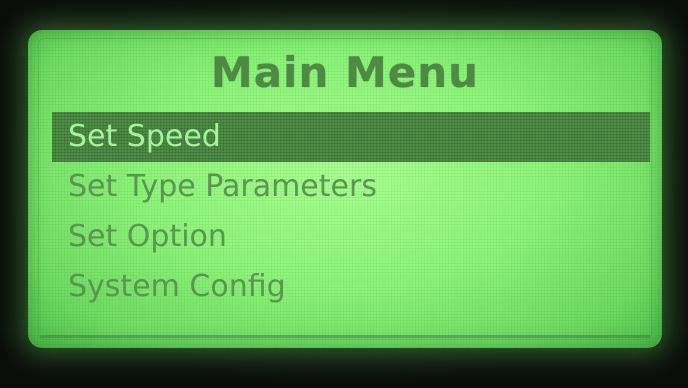  Describe the element at coordinates (354, 237) in the screenshot. I see `menu-item-set-option: Set Option` at that location.